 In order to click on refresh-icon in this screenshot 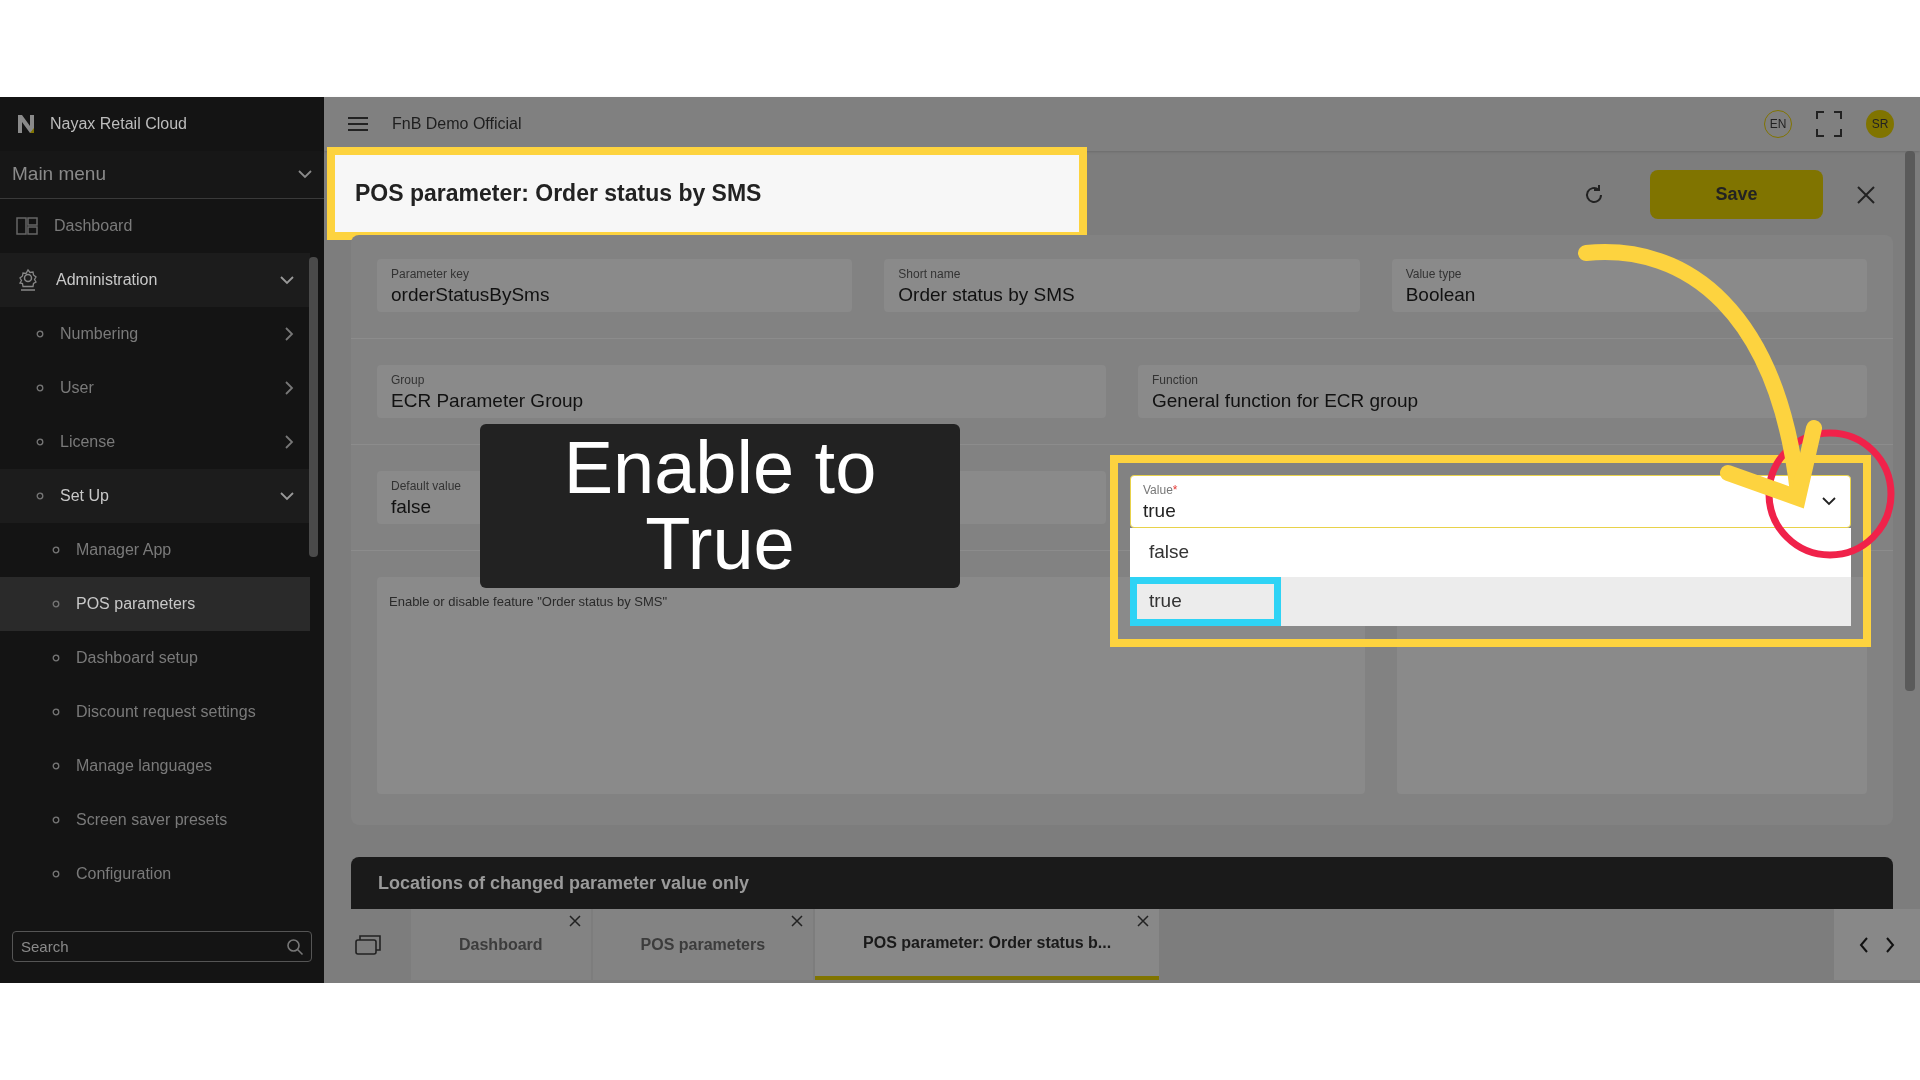, I will do `click(1594, 194)`.